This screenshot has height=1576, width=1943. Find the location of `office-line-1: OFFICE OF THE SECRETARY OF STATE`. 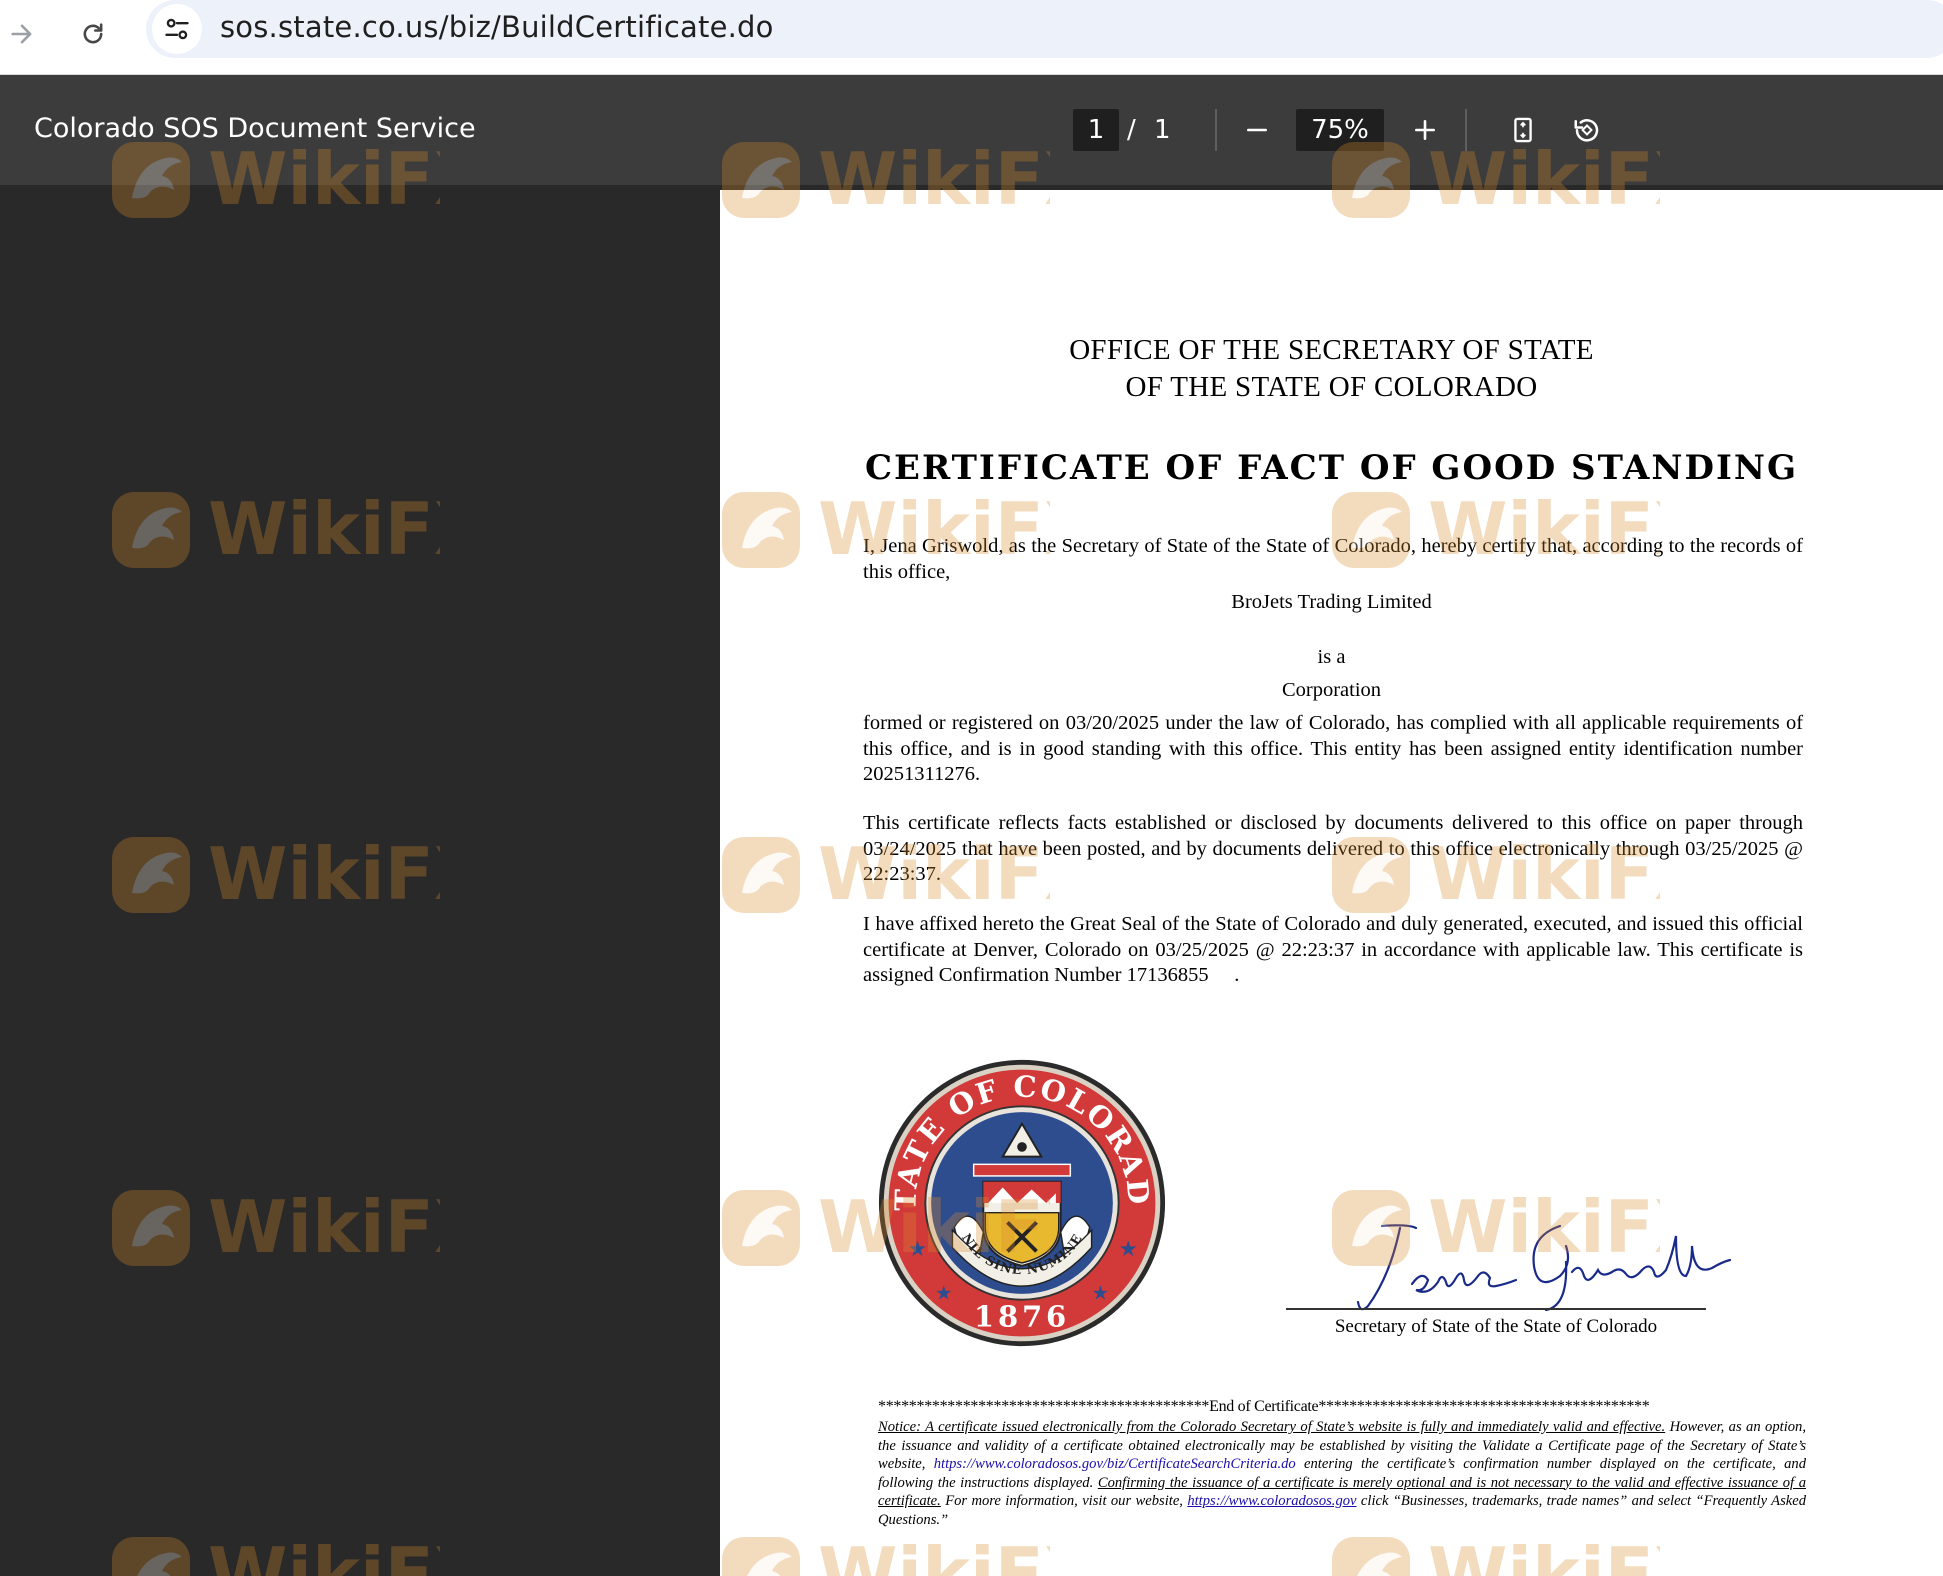

office-line-1: OFFICE OF THE SECRETARY OF STATE is located at coordinates (1331, 350).